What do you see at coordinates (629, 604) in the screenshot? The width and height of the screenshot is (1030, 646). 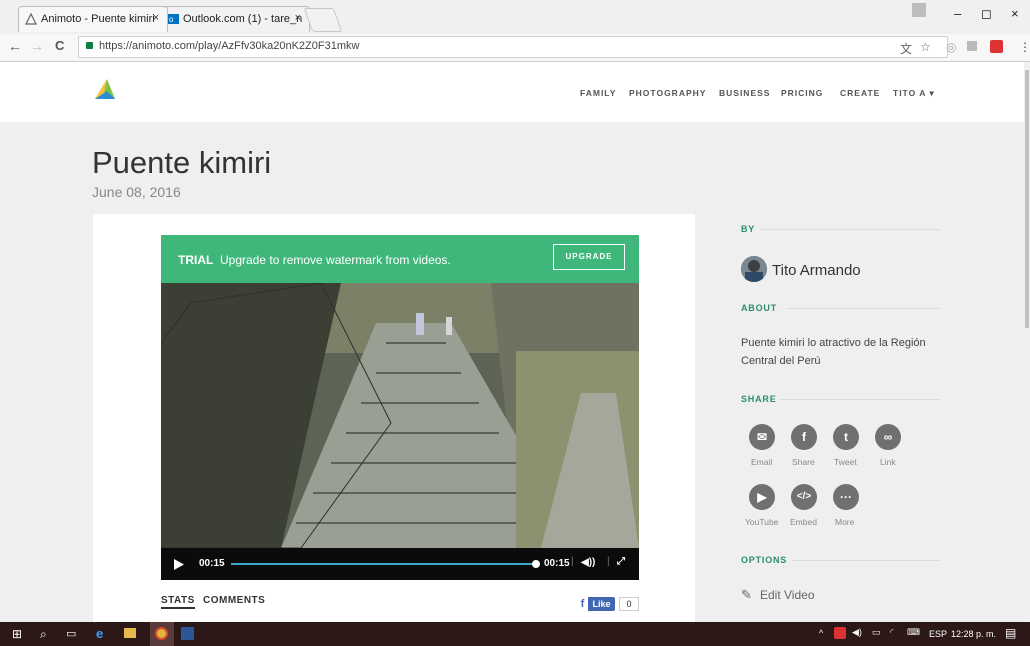 I see `facebook-like-count: 0` at bounding box center [629, 604].